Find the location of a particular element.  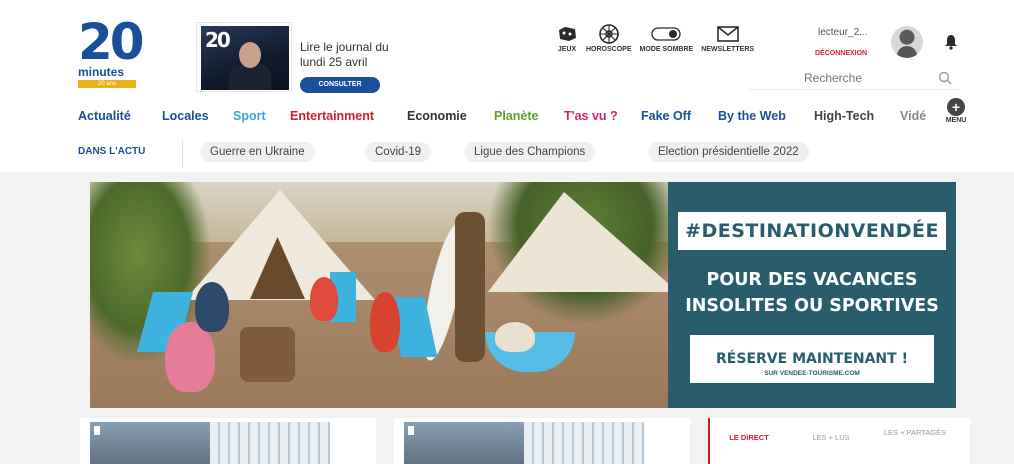

nav-videos: Vidé is located at coordinates (913, 116).